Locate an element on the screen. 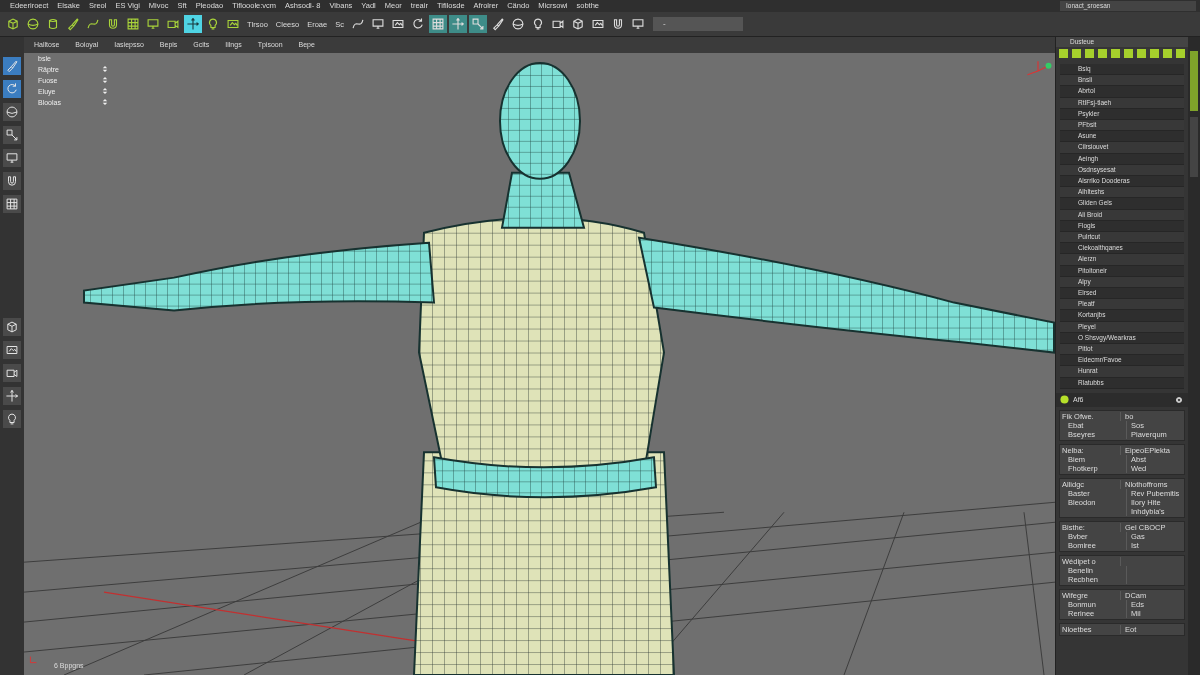 Image resolution: width=1200 pixels, height=675 pixels. status-light-icon is located at coordinates (1064, 400).